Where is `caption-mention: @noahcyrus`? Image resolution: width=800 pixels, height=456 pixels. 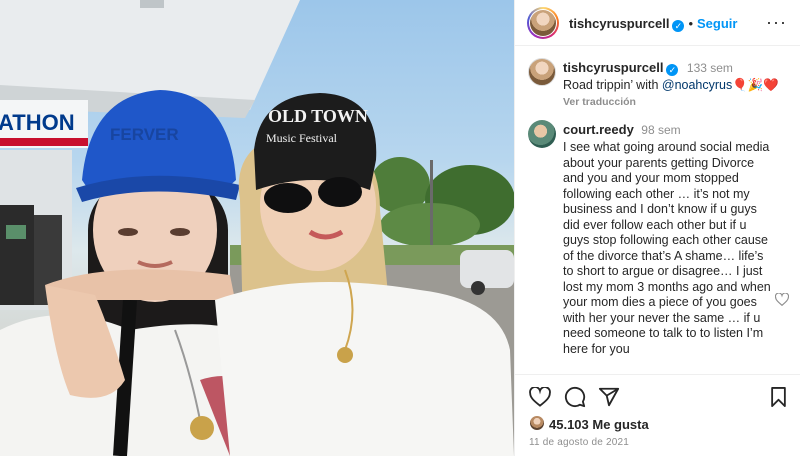
caption-mention: @noahcyrus is located at coordinates (697, 85).